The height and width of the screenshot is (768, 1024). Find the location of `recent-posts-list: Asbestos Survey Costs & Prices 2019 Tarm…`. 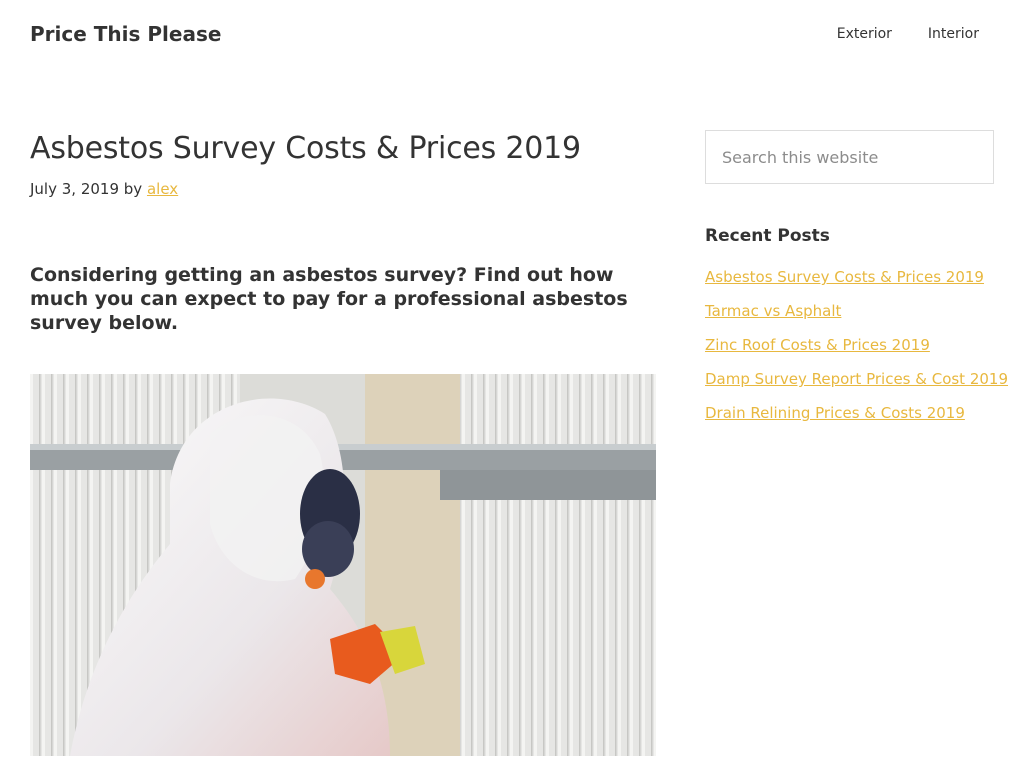

recent-posts-list: Asbestos Survey Costs & Prices 2019 Tarm… is located at coordinates (856, 352).